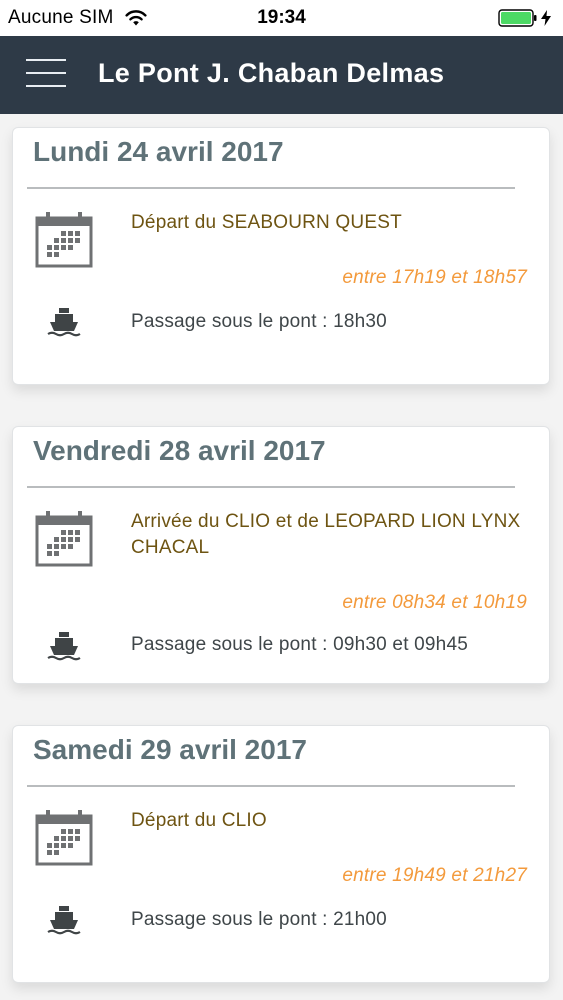 The image size is (563, 1000). What do you see at coordinates (434, 277) in the screenshot?
I see `event-time-range: entre 17h19 et 18h57` at bounding box center [434, 277].